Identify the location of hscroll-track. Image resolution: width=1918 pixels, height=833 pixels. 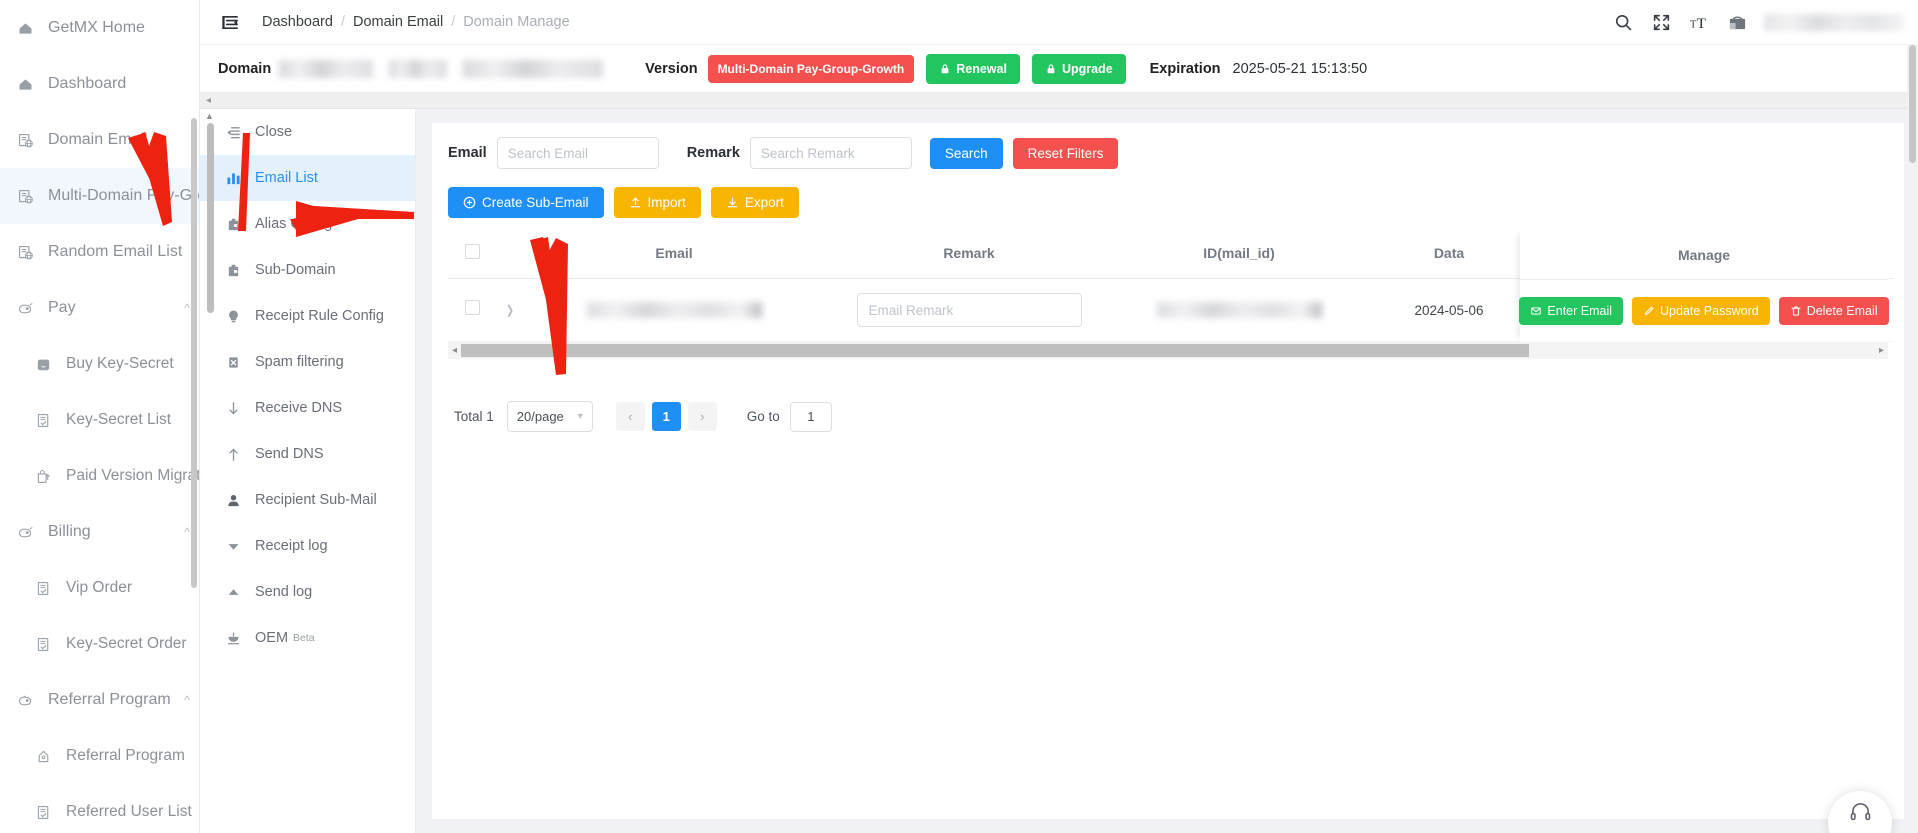
(1168, 350).